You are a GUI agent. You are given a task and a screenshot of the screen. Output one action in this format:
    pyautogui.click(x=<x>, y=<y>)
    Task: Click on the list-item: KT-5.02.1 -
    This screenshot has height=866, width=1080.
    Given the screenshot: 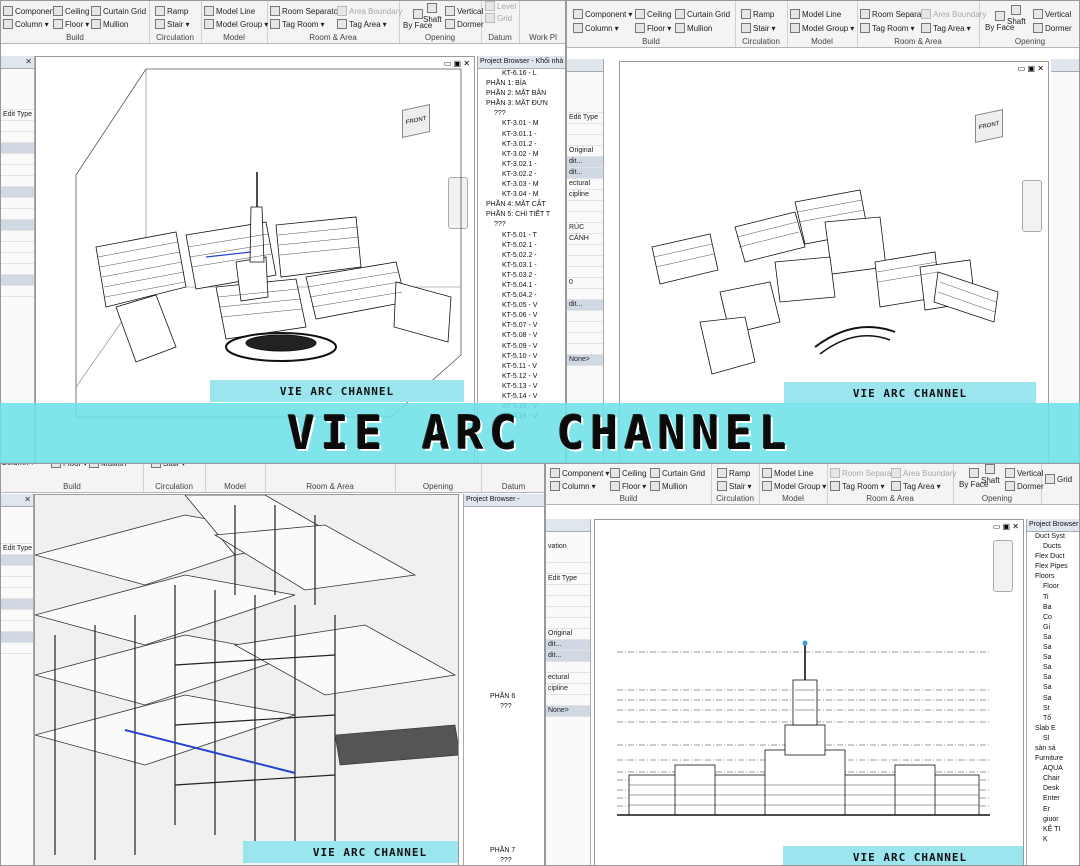 What is the action you would take?
    pyautogui.click(x=523, y=246)
    